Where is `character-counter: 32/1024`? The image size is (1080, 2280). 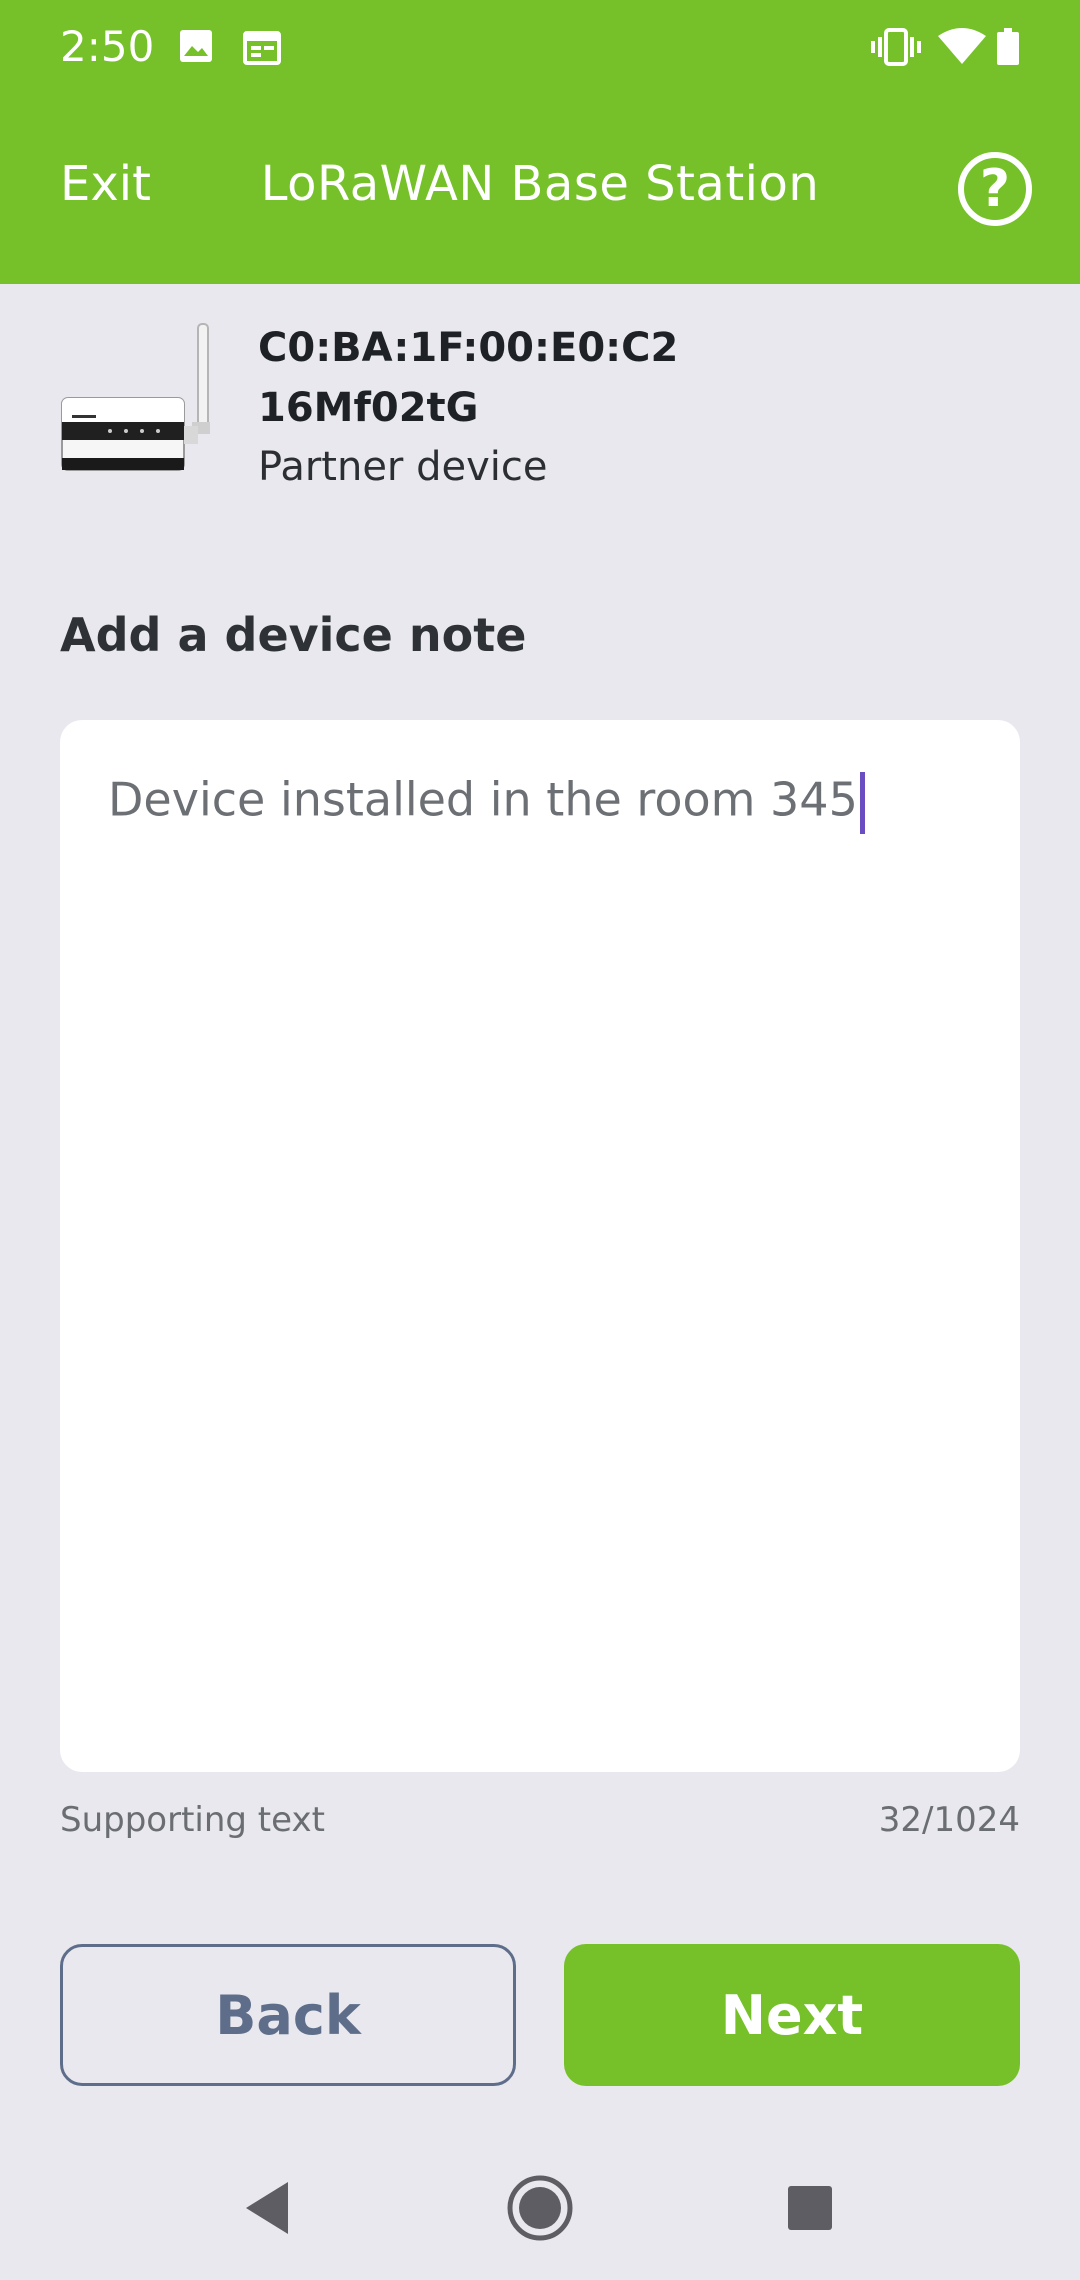
character-counter: 32/1024 is located at coordinates (949, 1820).